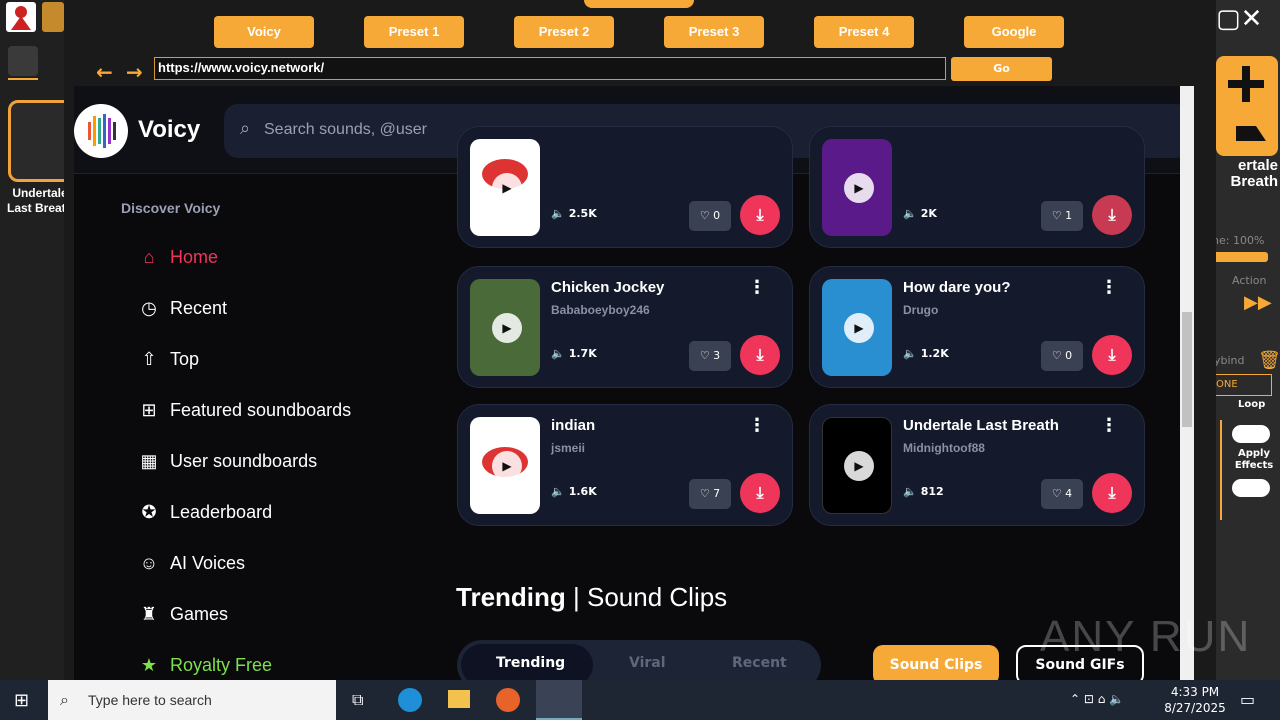  What do you see at coordinates (977, 187) in the screenshot?
I see `sound-card: ▶ 🔈 2K ♡ 1 ⤓` at bounding box center [977, 187].